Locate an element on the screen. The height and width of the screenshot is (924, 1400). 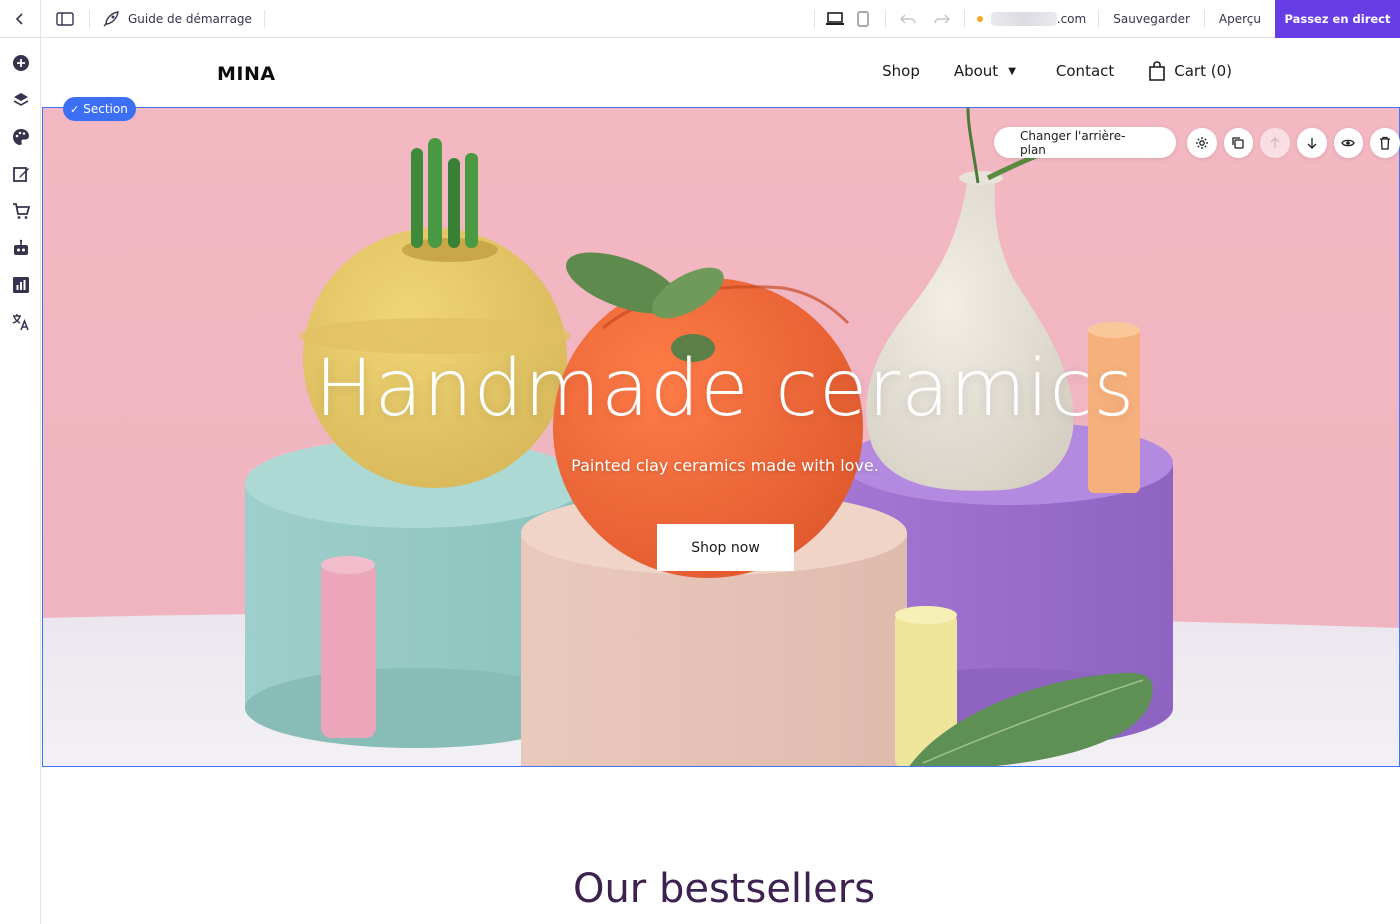
site-nav: Shop About ▼ Contact Cart (0) is located at coordinates (1057, 71).